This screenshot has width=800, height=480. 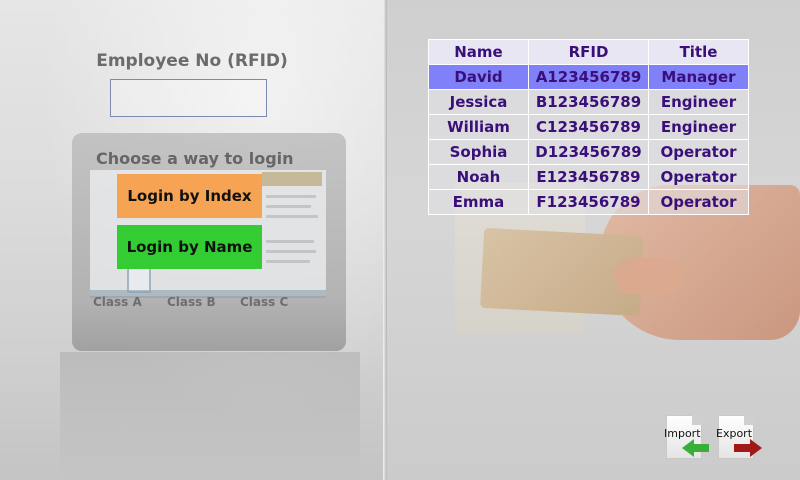 I want to click on column-header-rfid: RFID, so click(x=588, y=52).